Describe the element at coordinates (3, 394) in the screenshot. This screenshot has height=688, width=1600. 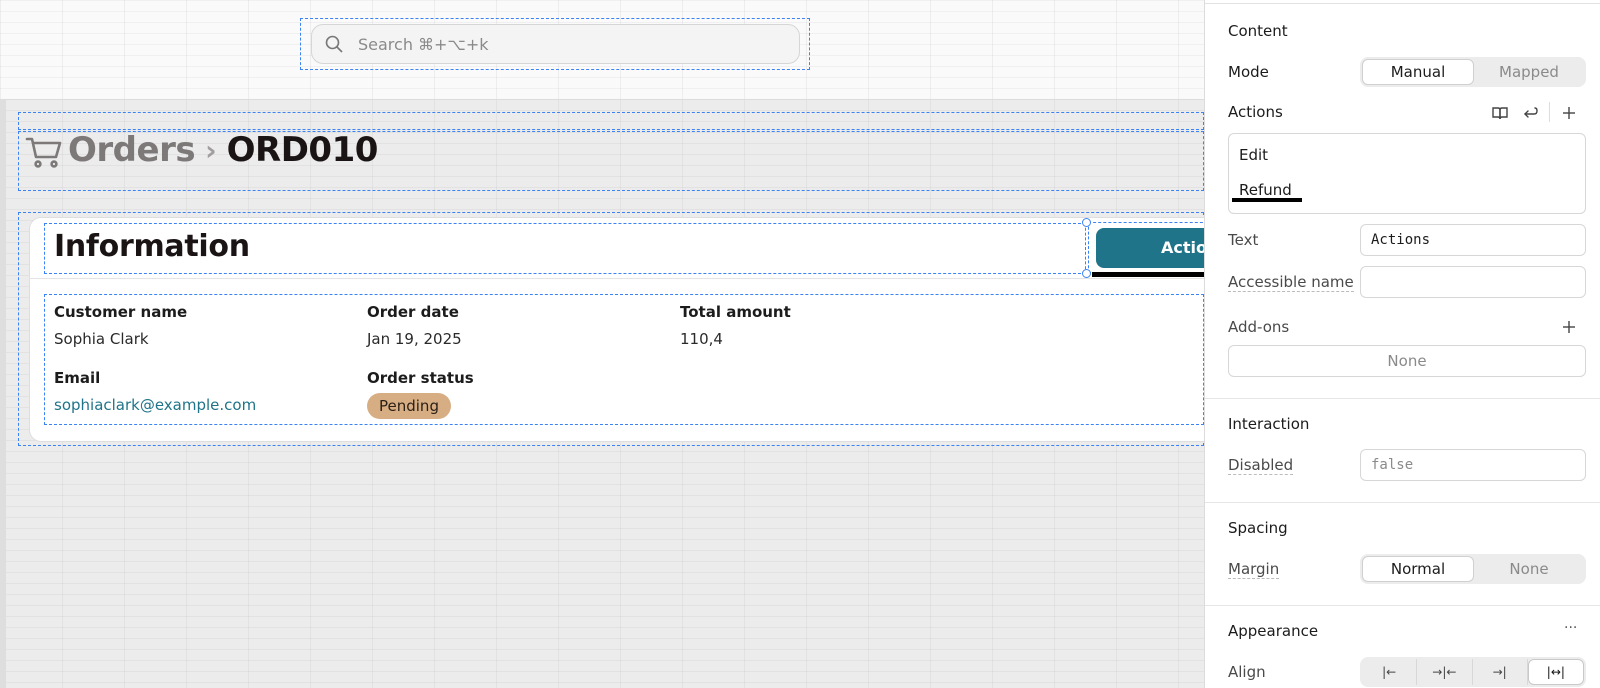
I see `canvas-left-gutter` at that location.